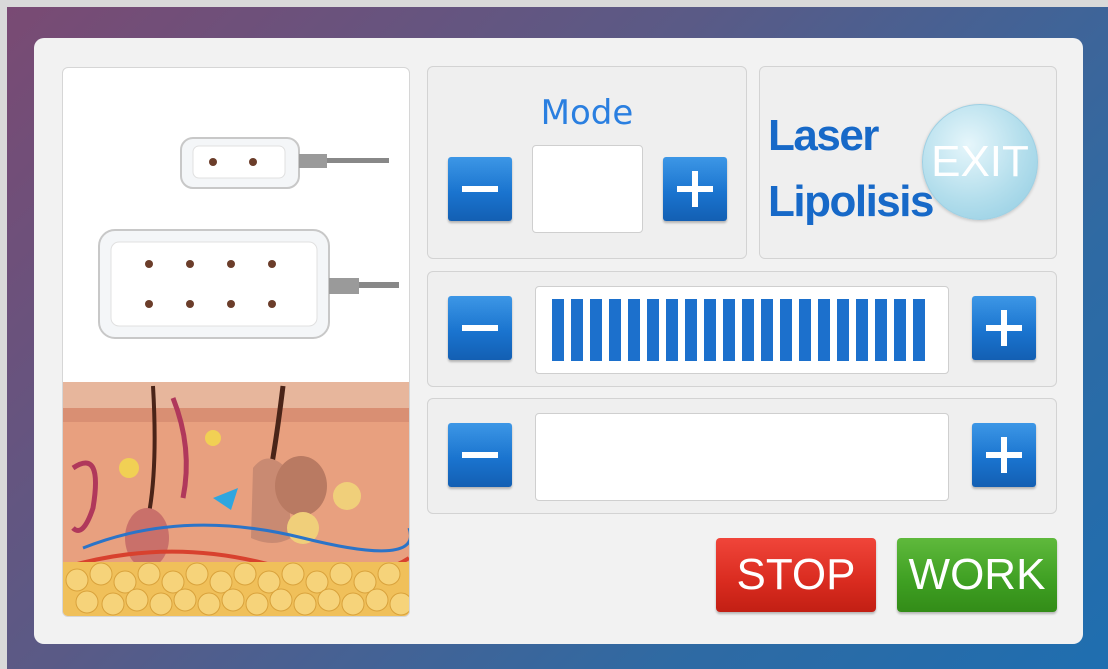 The width and height of the screenshot is (1108, 669). Describe the element at coordinates (284, 163) in the screenshot. I see `small-handpiece-image` at that location.